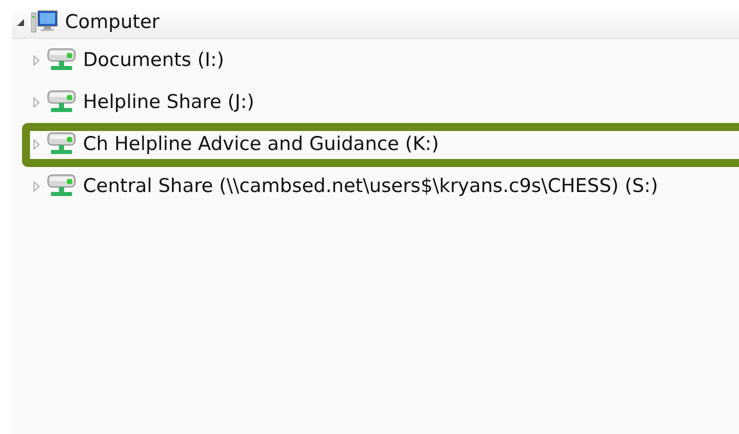 The width and height of the screenshot is (739, 434). What do you see at coordinates (112, 22) in the screenshot?
I see `tree-item-label: Computer` at bounding box center [112, 22].